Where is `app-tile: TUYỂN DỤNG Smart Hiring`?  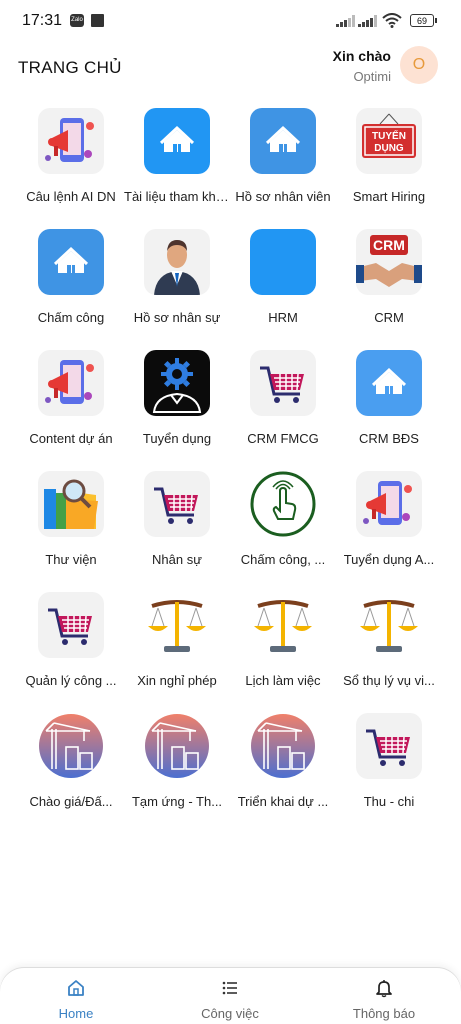
app-tile: TUYỂN DỤNG Smart Hiring is located at coordinates (389, 160).